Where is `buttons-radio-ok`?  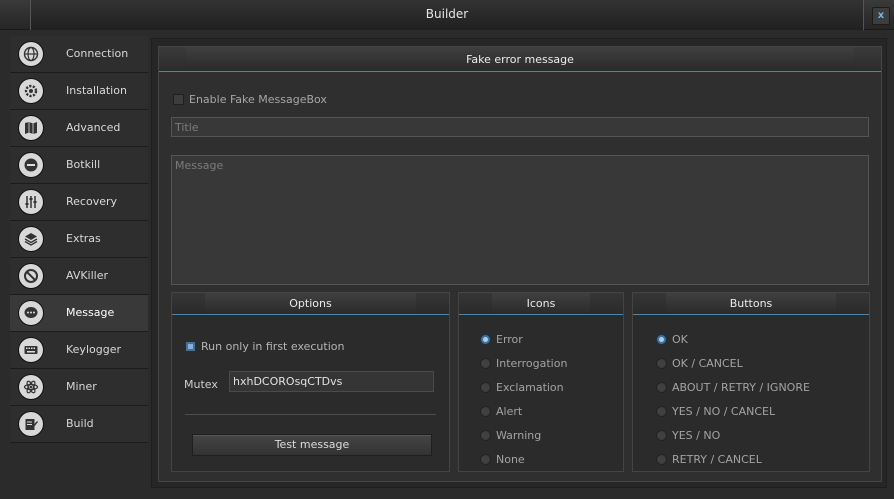 buttons-radio-ok is located at coordinates (661, 339).